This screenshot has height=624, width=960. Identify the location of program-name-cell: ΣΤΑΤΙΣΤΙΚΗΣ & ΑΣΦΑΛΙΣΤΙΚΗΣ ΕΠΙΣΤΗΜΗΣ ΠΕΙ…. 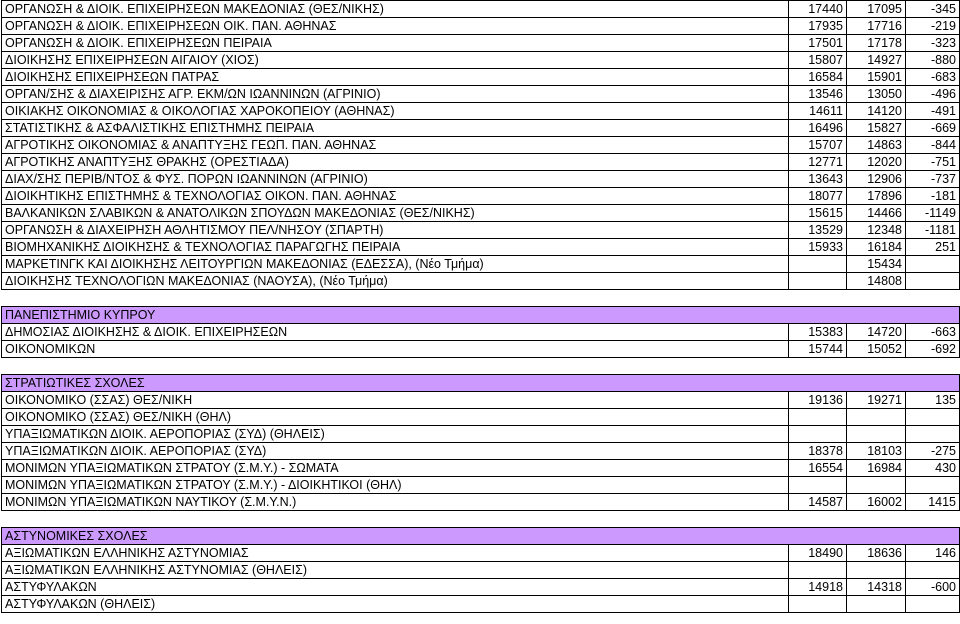
(395, 128).